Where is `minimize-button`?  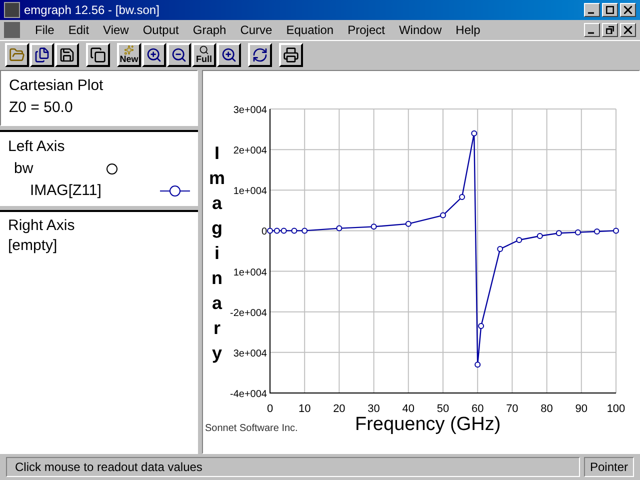 minimize-button is located at coordinates (592, 10).